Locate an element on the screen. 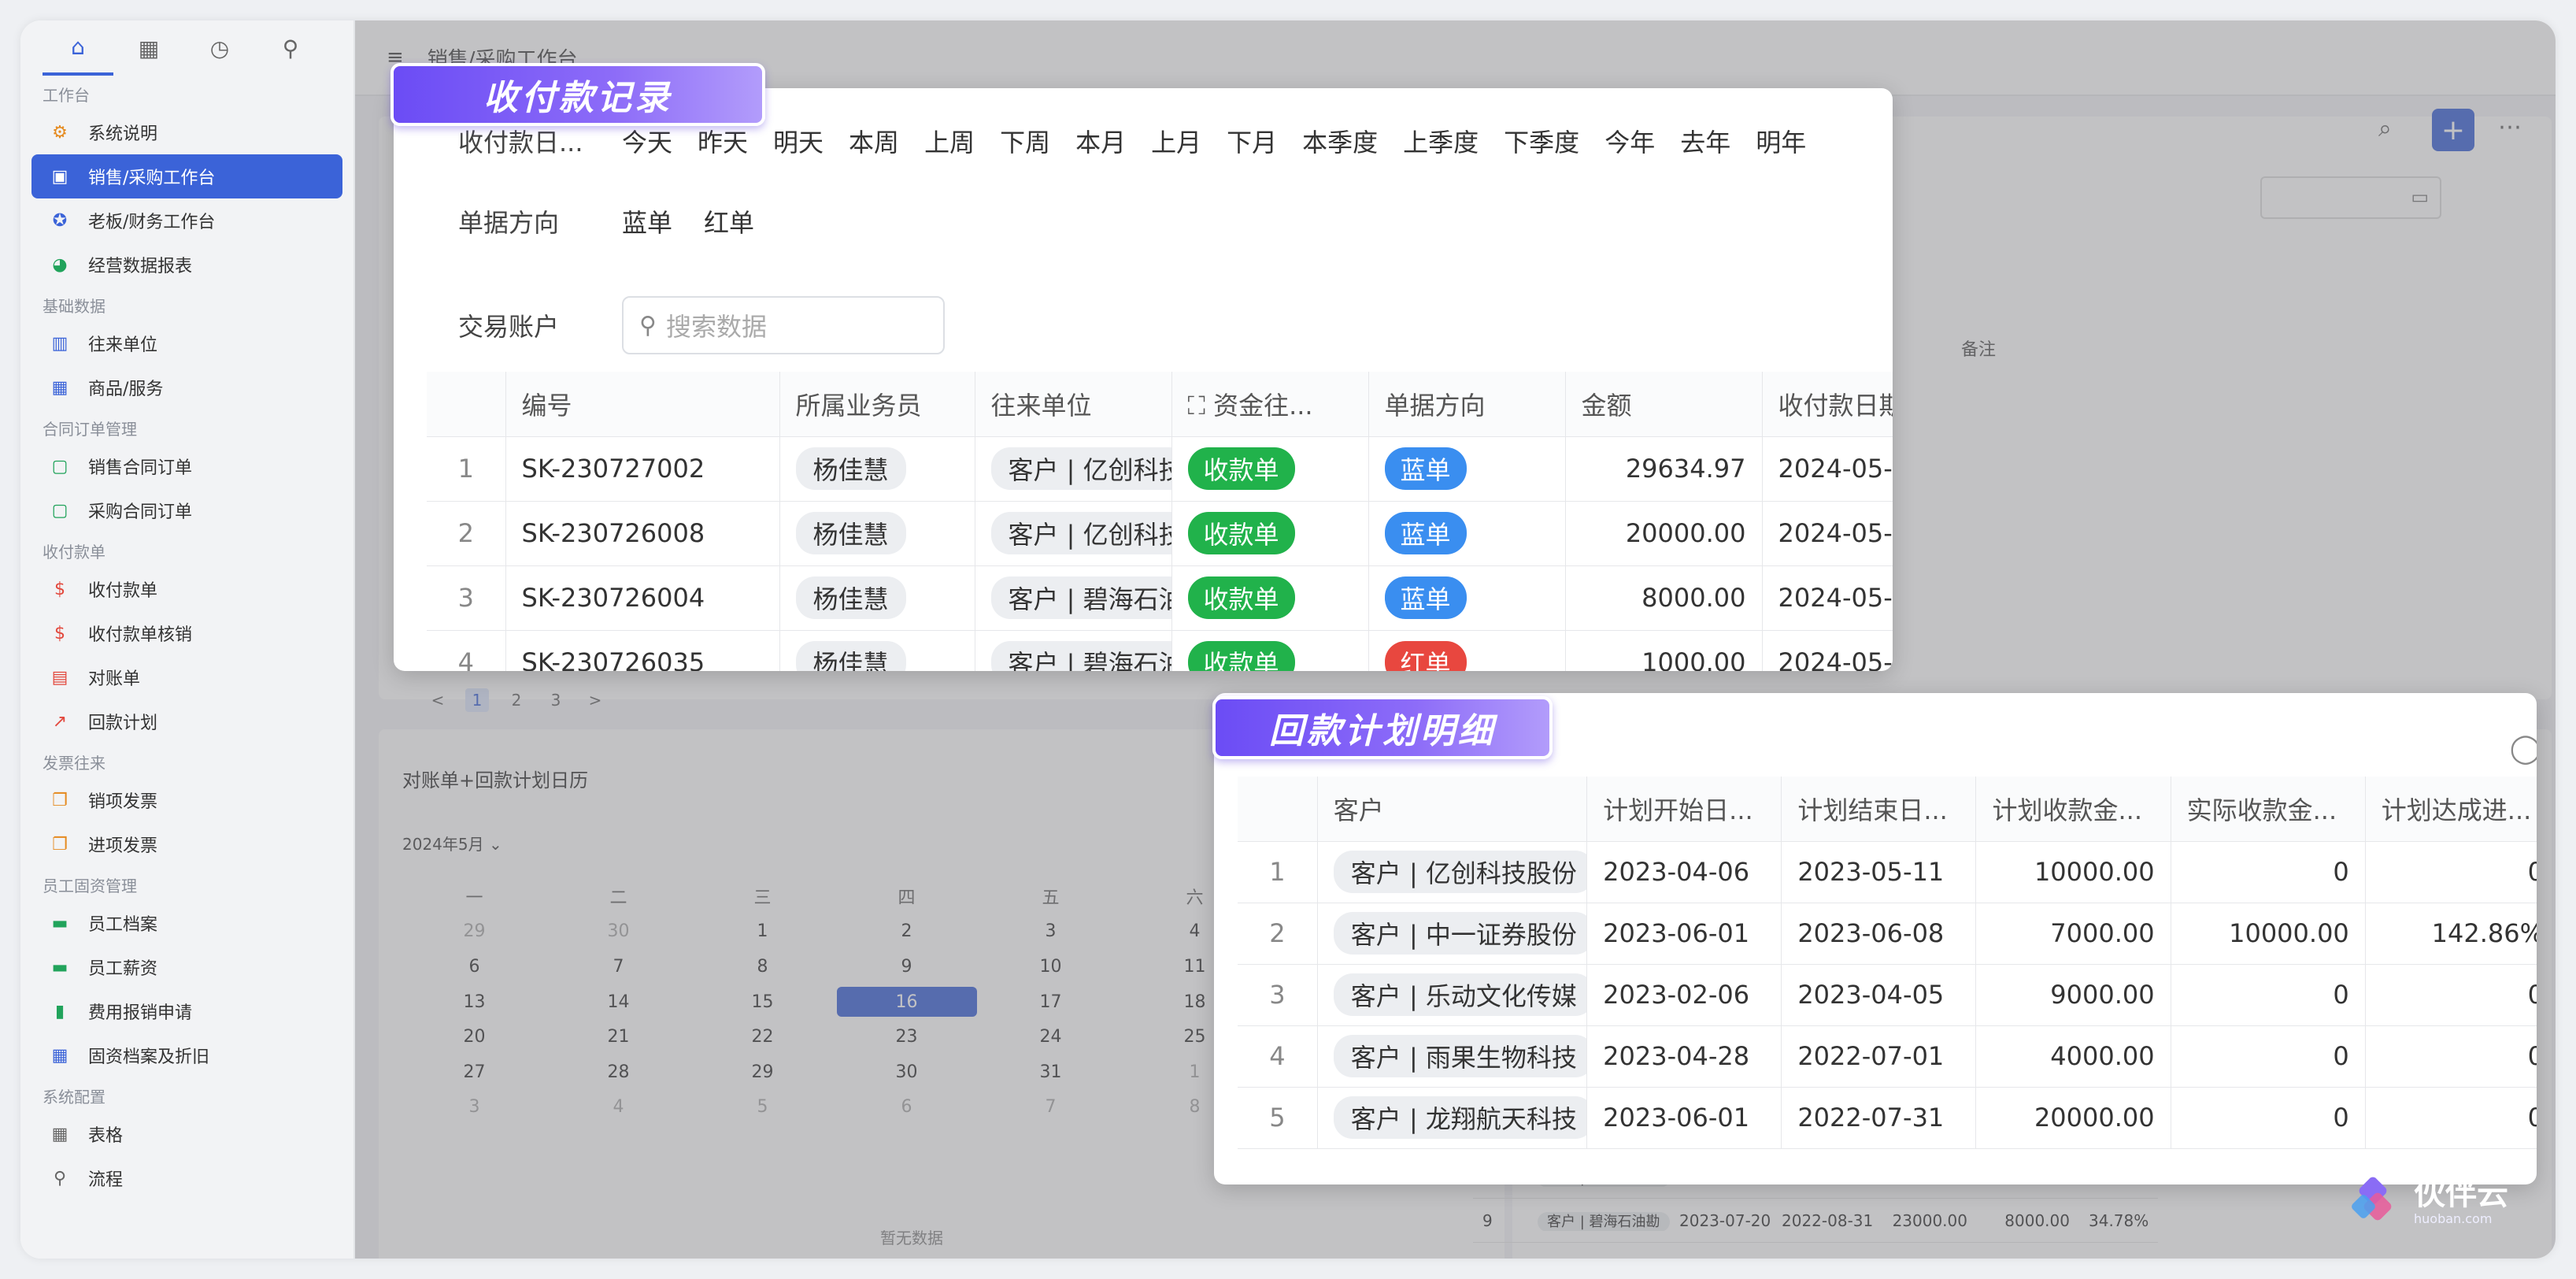 This screenshot has width=2576, height=1279. flow-icon: ⚲ is located at coordinates (290, 48).